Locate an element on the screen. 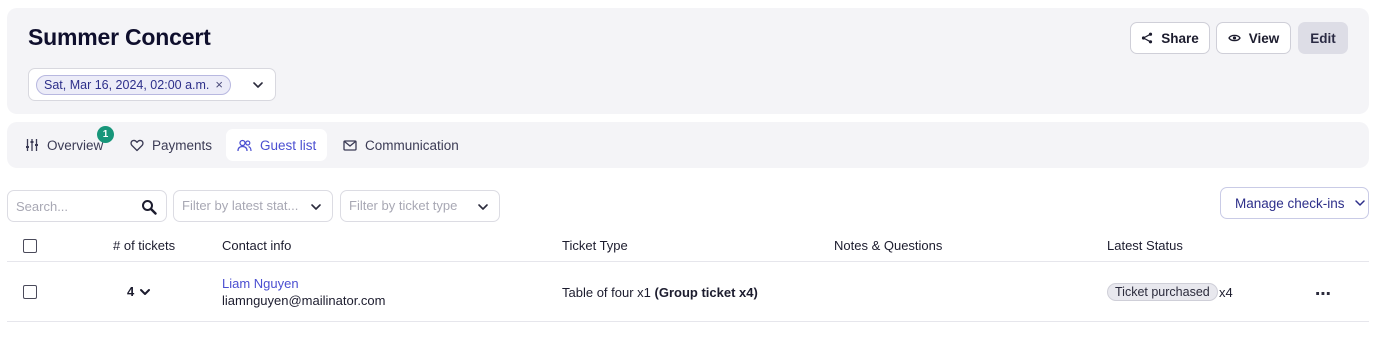  search-icon is located at coordinates (149, 207).